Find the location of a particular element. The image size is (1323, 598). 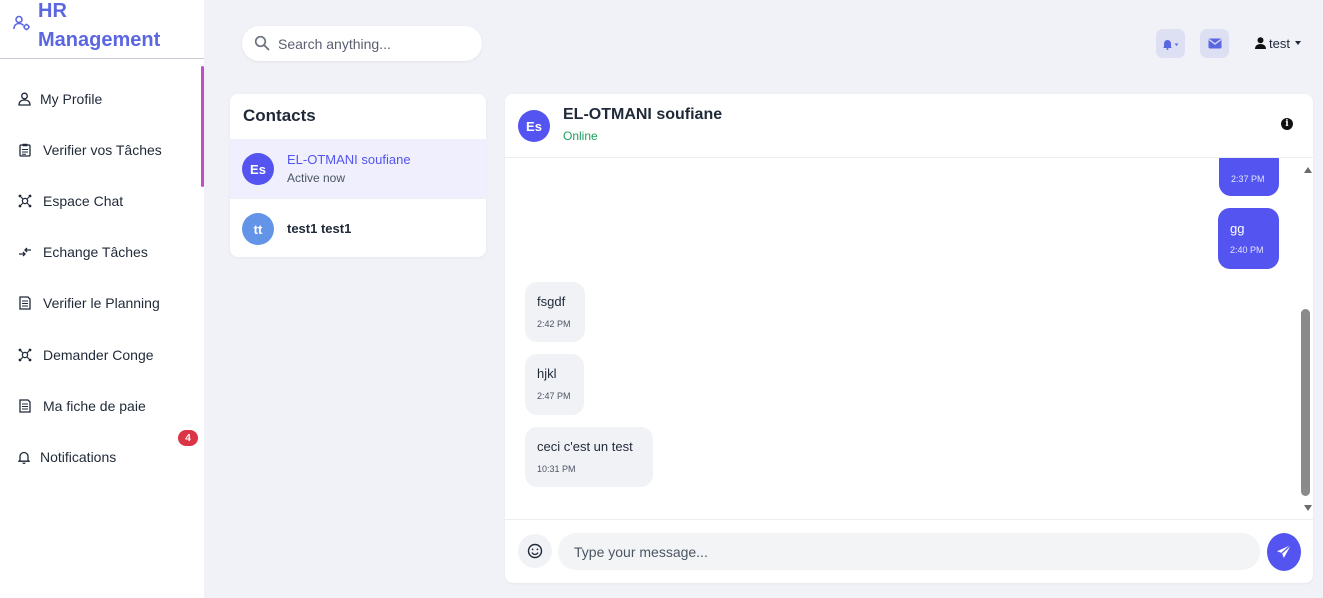

scroll-up-arrow-icon is located at coordinates (1308, 170).